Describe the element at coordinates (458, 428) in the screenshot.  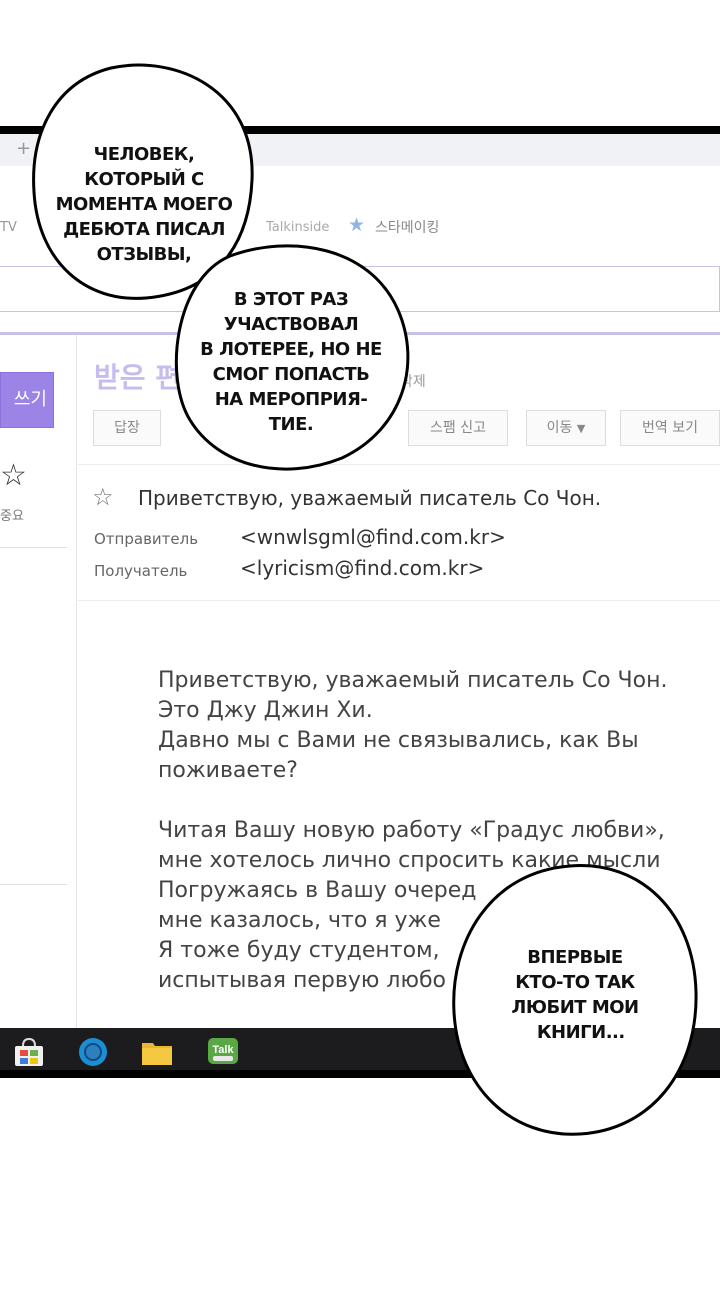
I see `spam-report-button: 스팸 신고` at that location.